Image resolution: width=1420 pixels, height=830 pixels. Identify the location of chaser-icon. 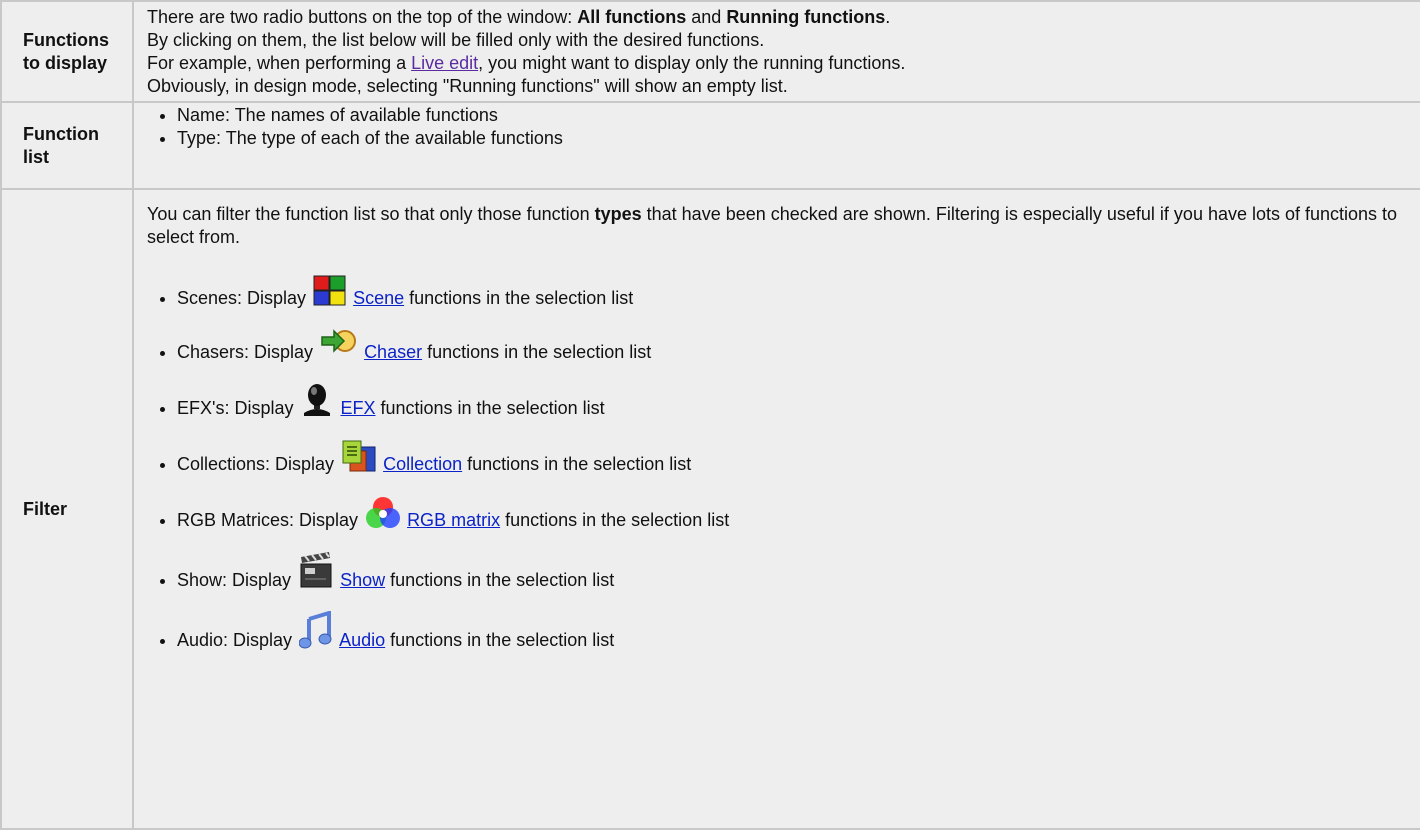
(339, 348).